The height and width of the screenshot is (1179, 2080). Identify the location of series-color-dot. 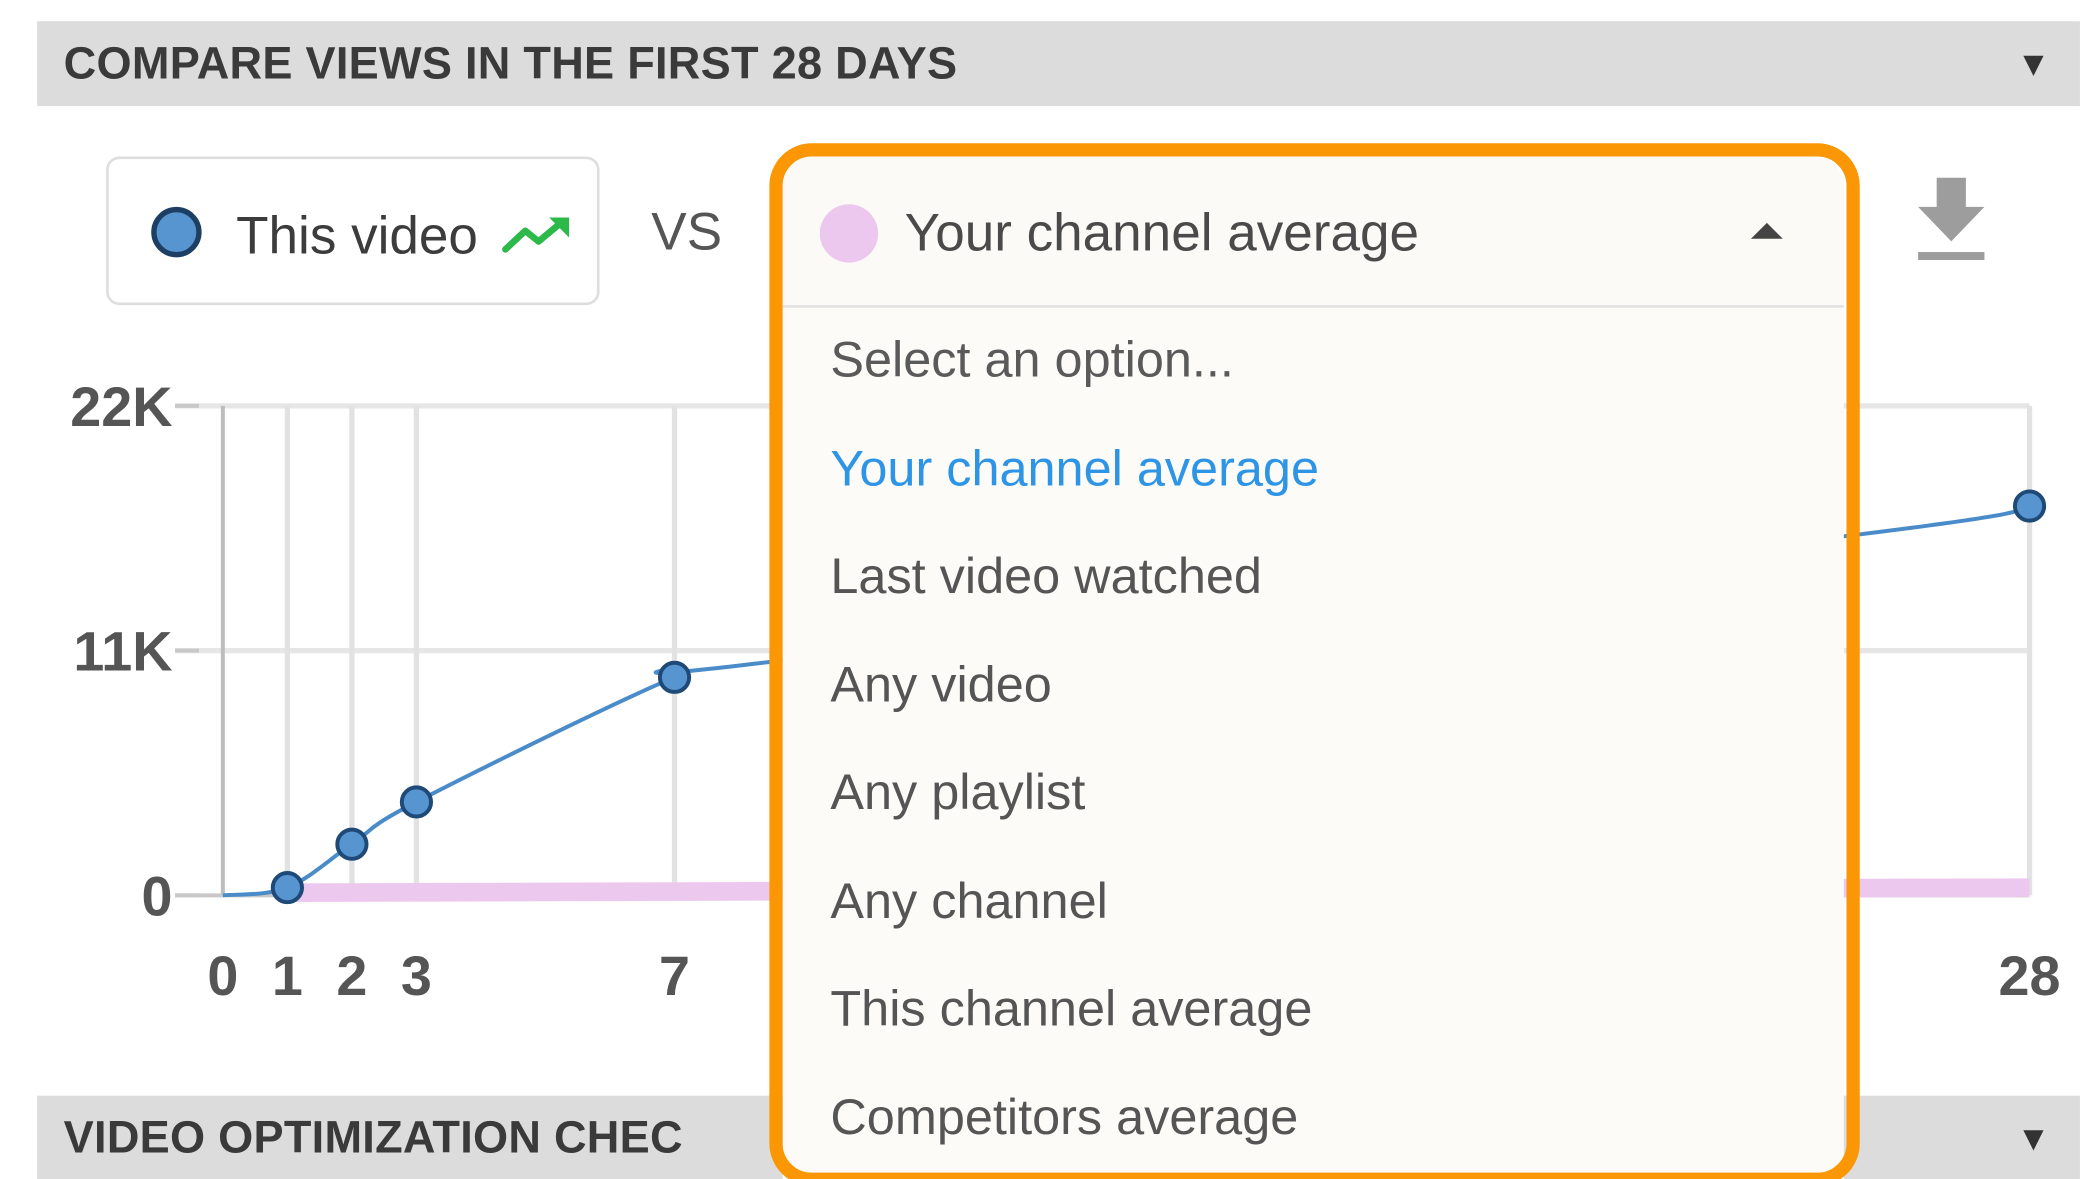
(849, 233).